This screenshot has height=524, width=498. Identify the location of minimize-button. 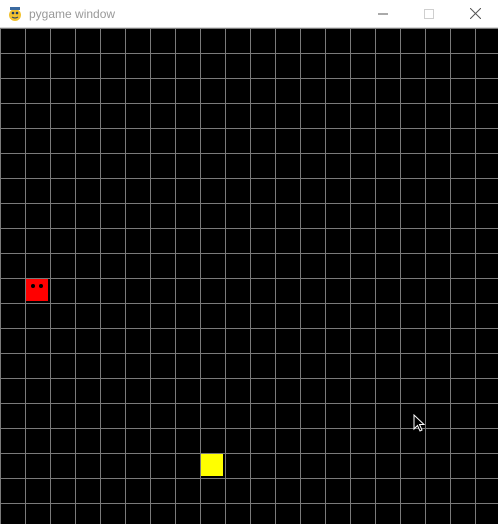
(383, 13).